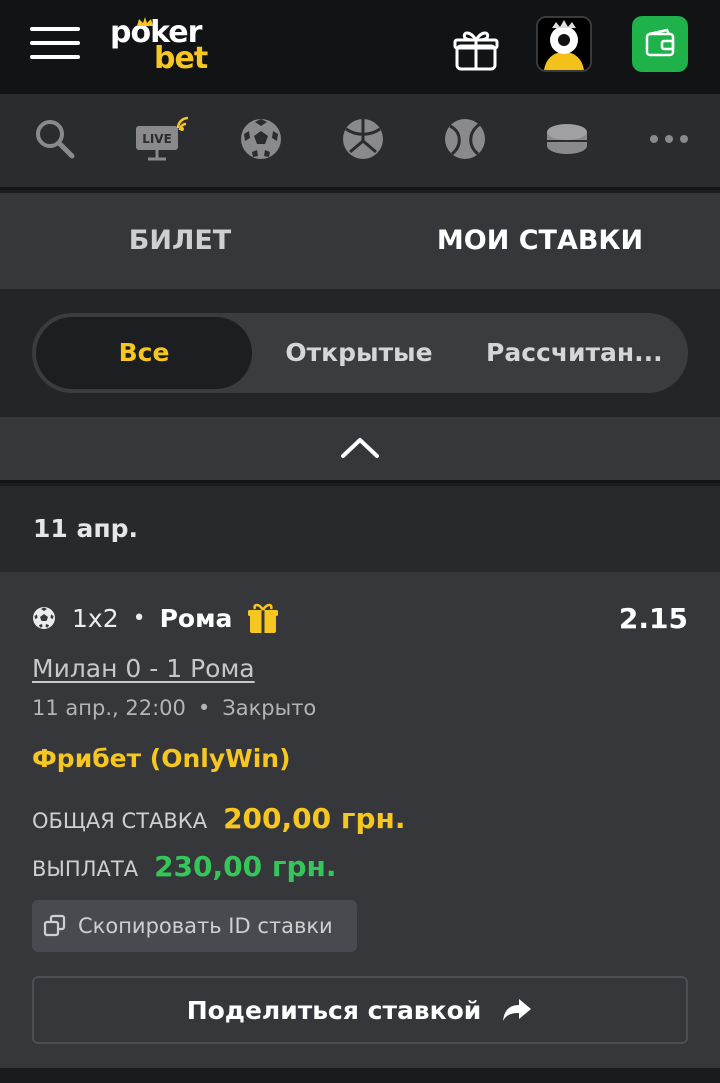  I want to click on bet-selection: Рома, so click(196, 618).